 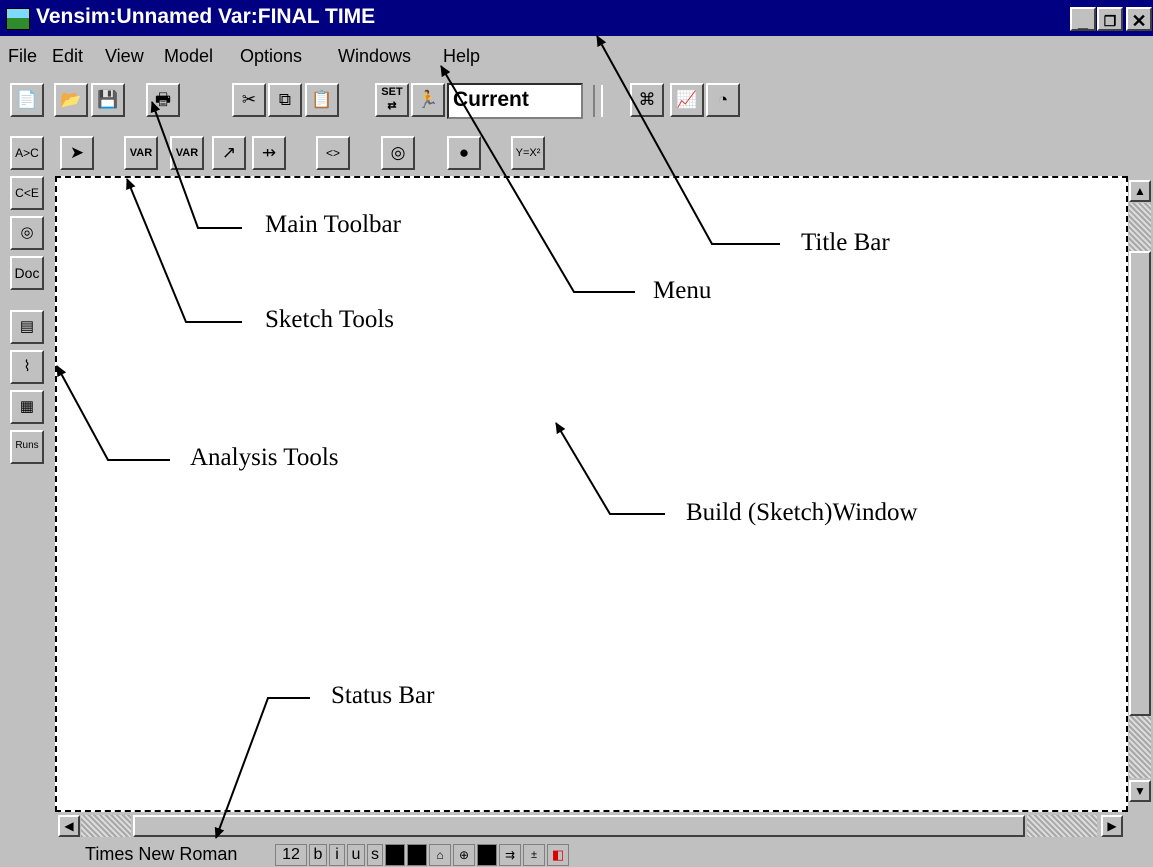 What do you see at coordinates (333, 224) in the screenshot?
I see `annotation-main-toolbar: Main Toolbar` at bounding box center [333, 224].